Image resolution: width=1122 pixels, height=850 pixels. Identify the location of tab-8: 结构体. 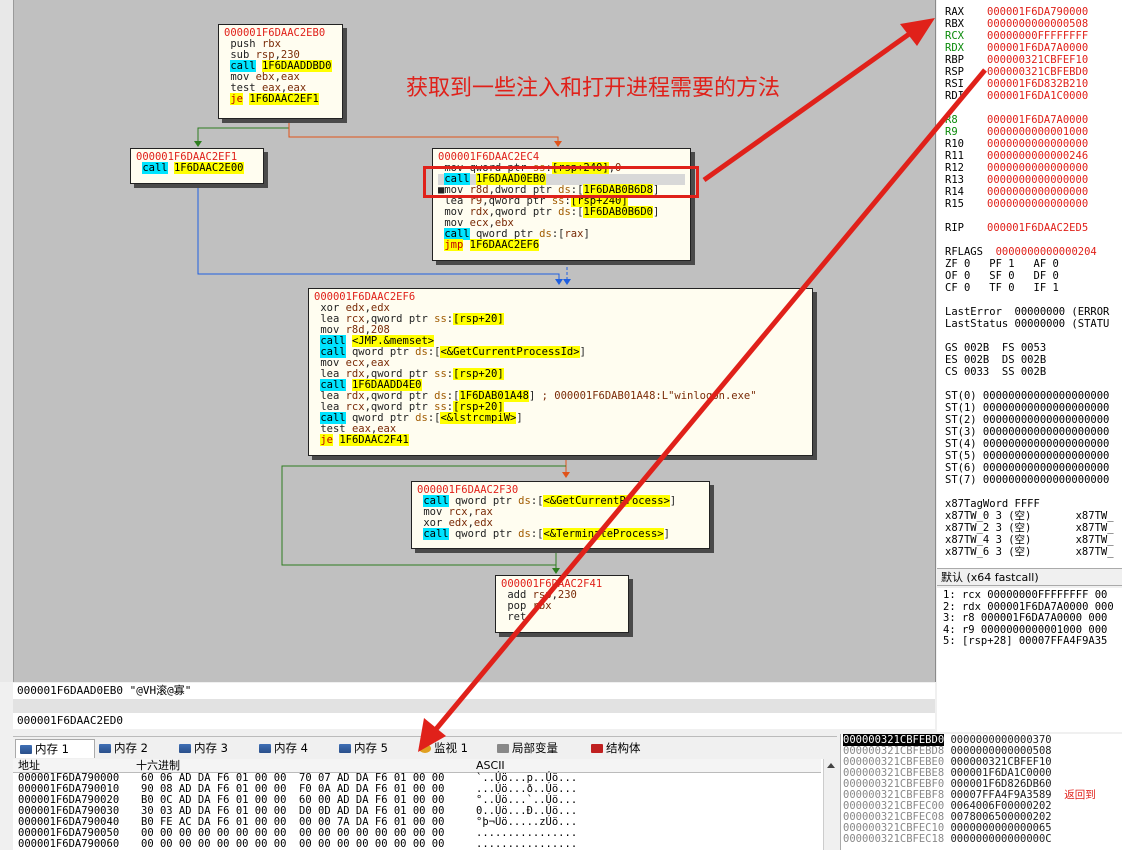
(627, 748).